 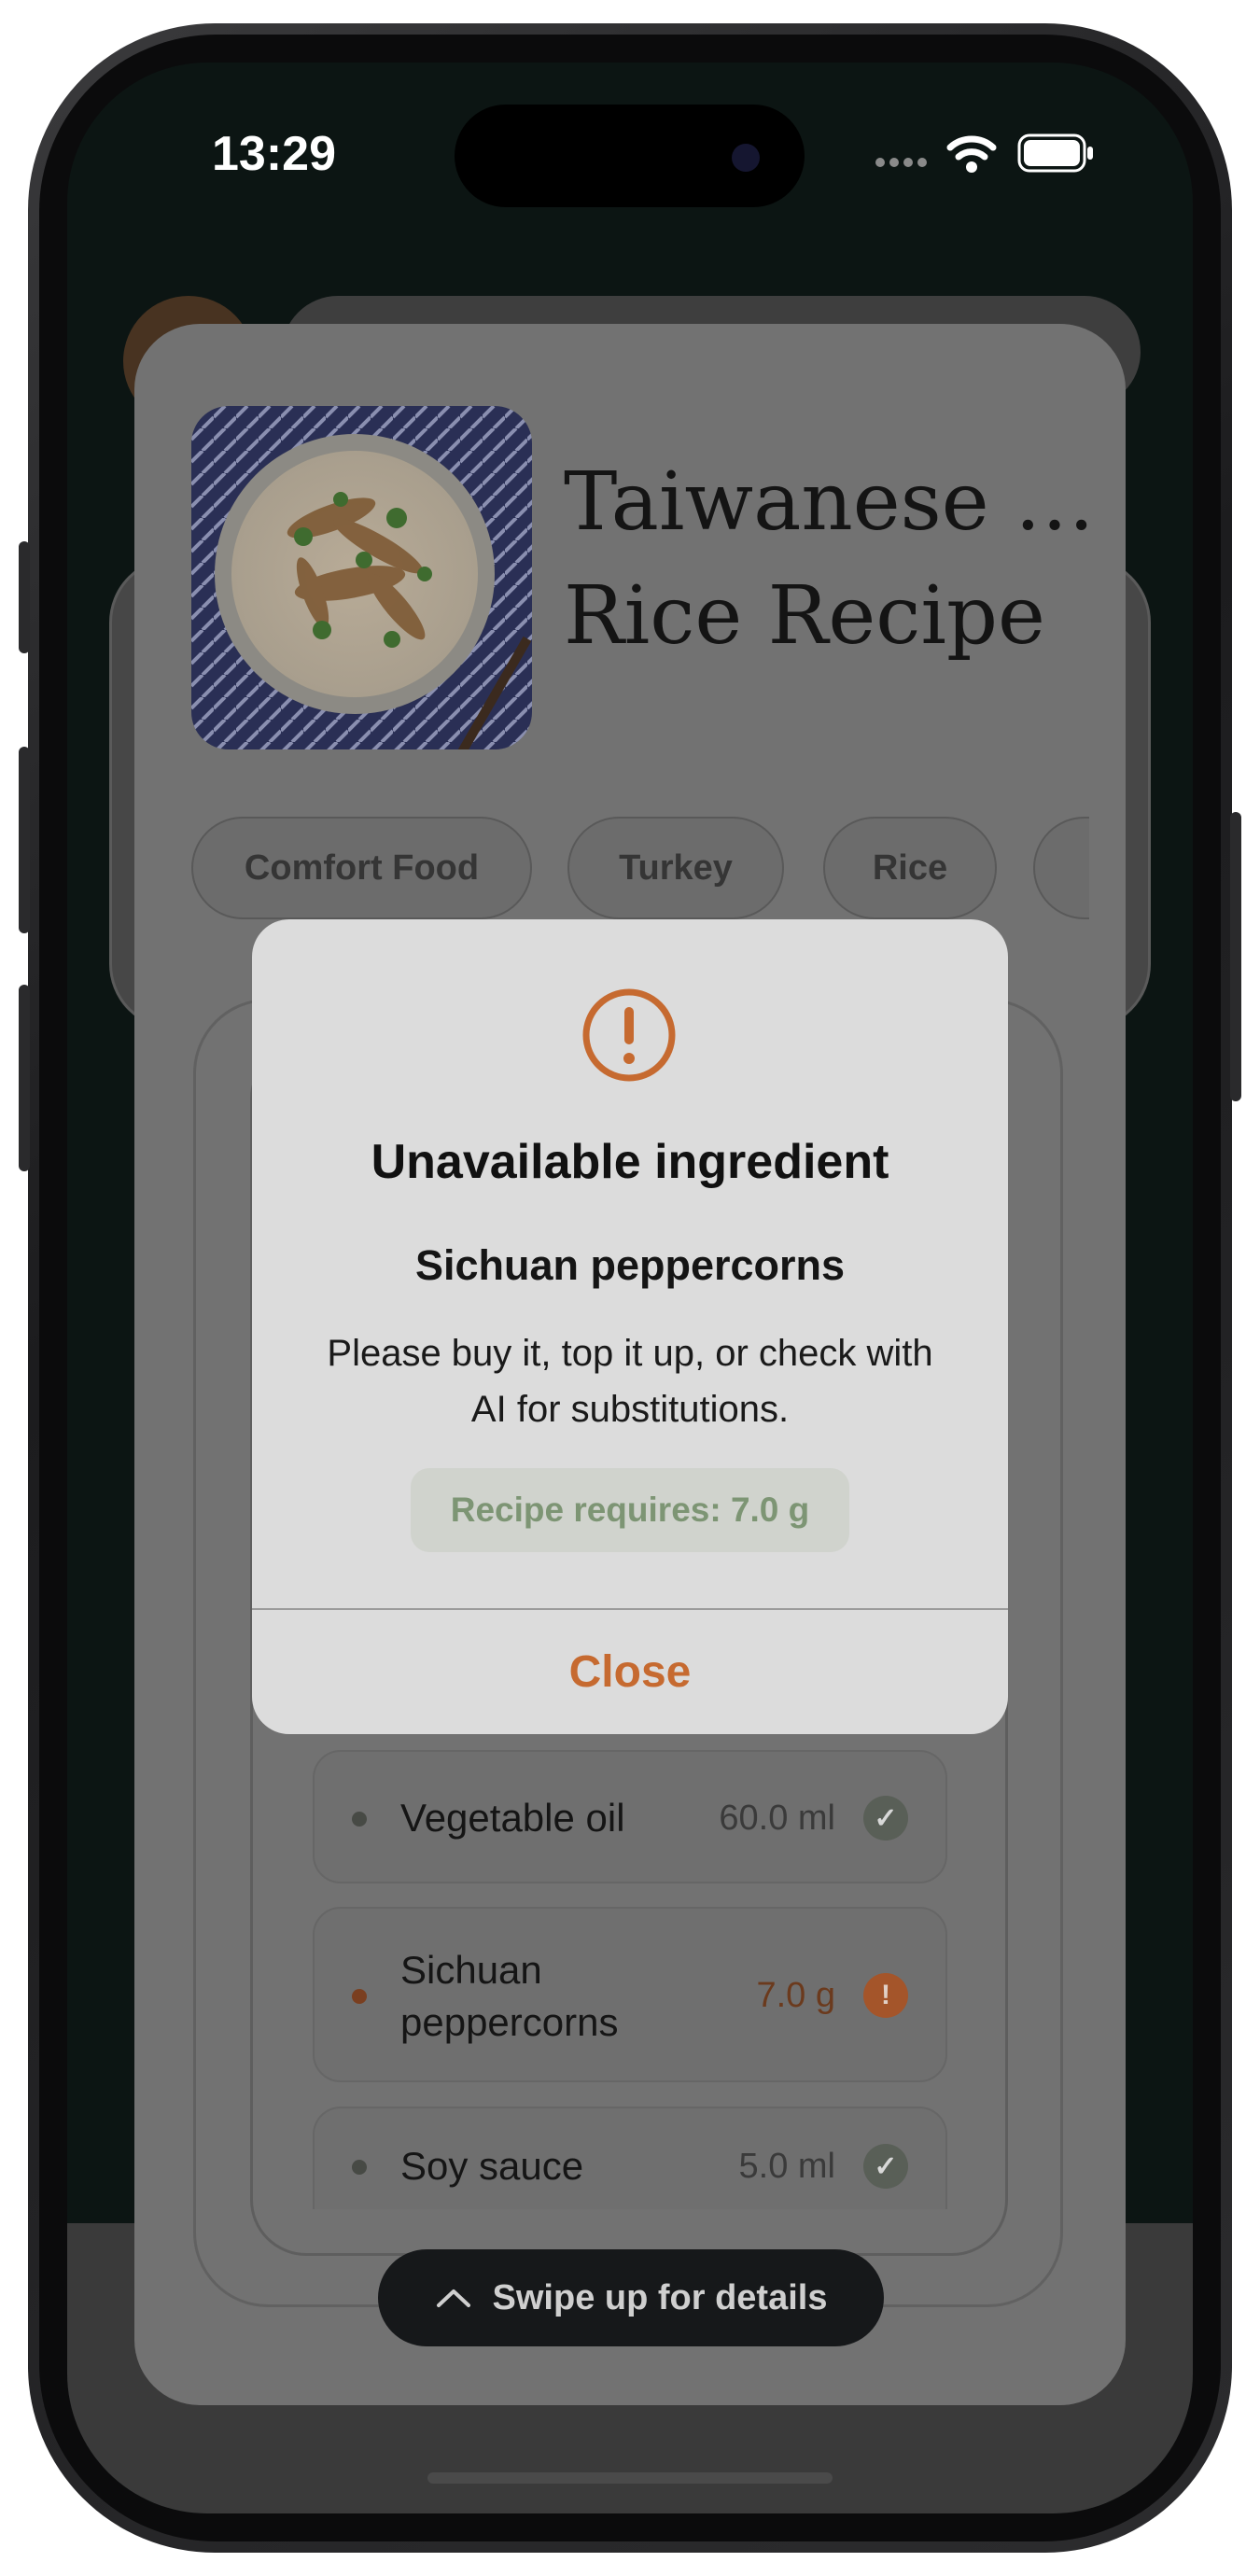 What do you see at coordinates (777, 1818) in the screenshot?
I see `ingredient-quantity: 60.0 ml` at bounding box center [777, 1818].